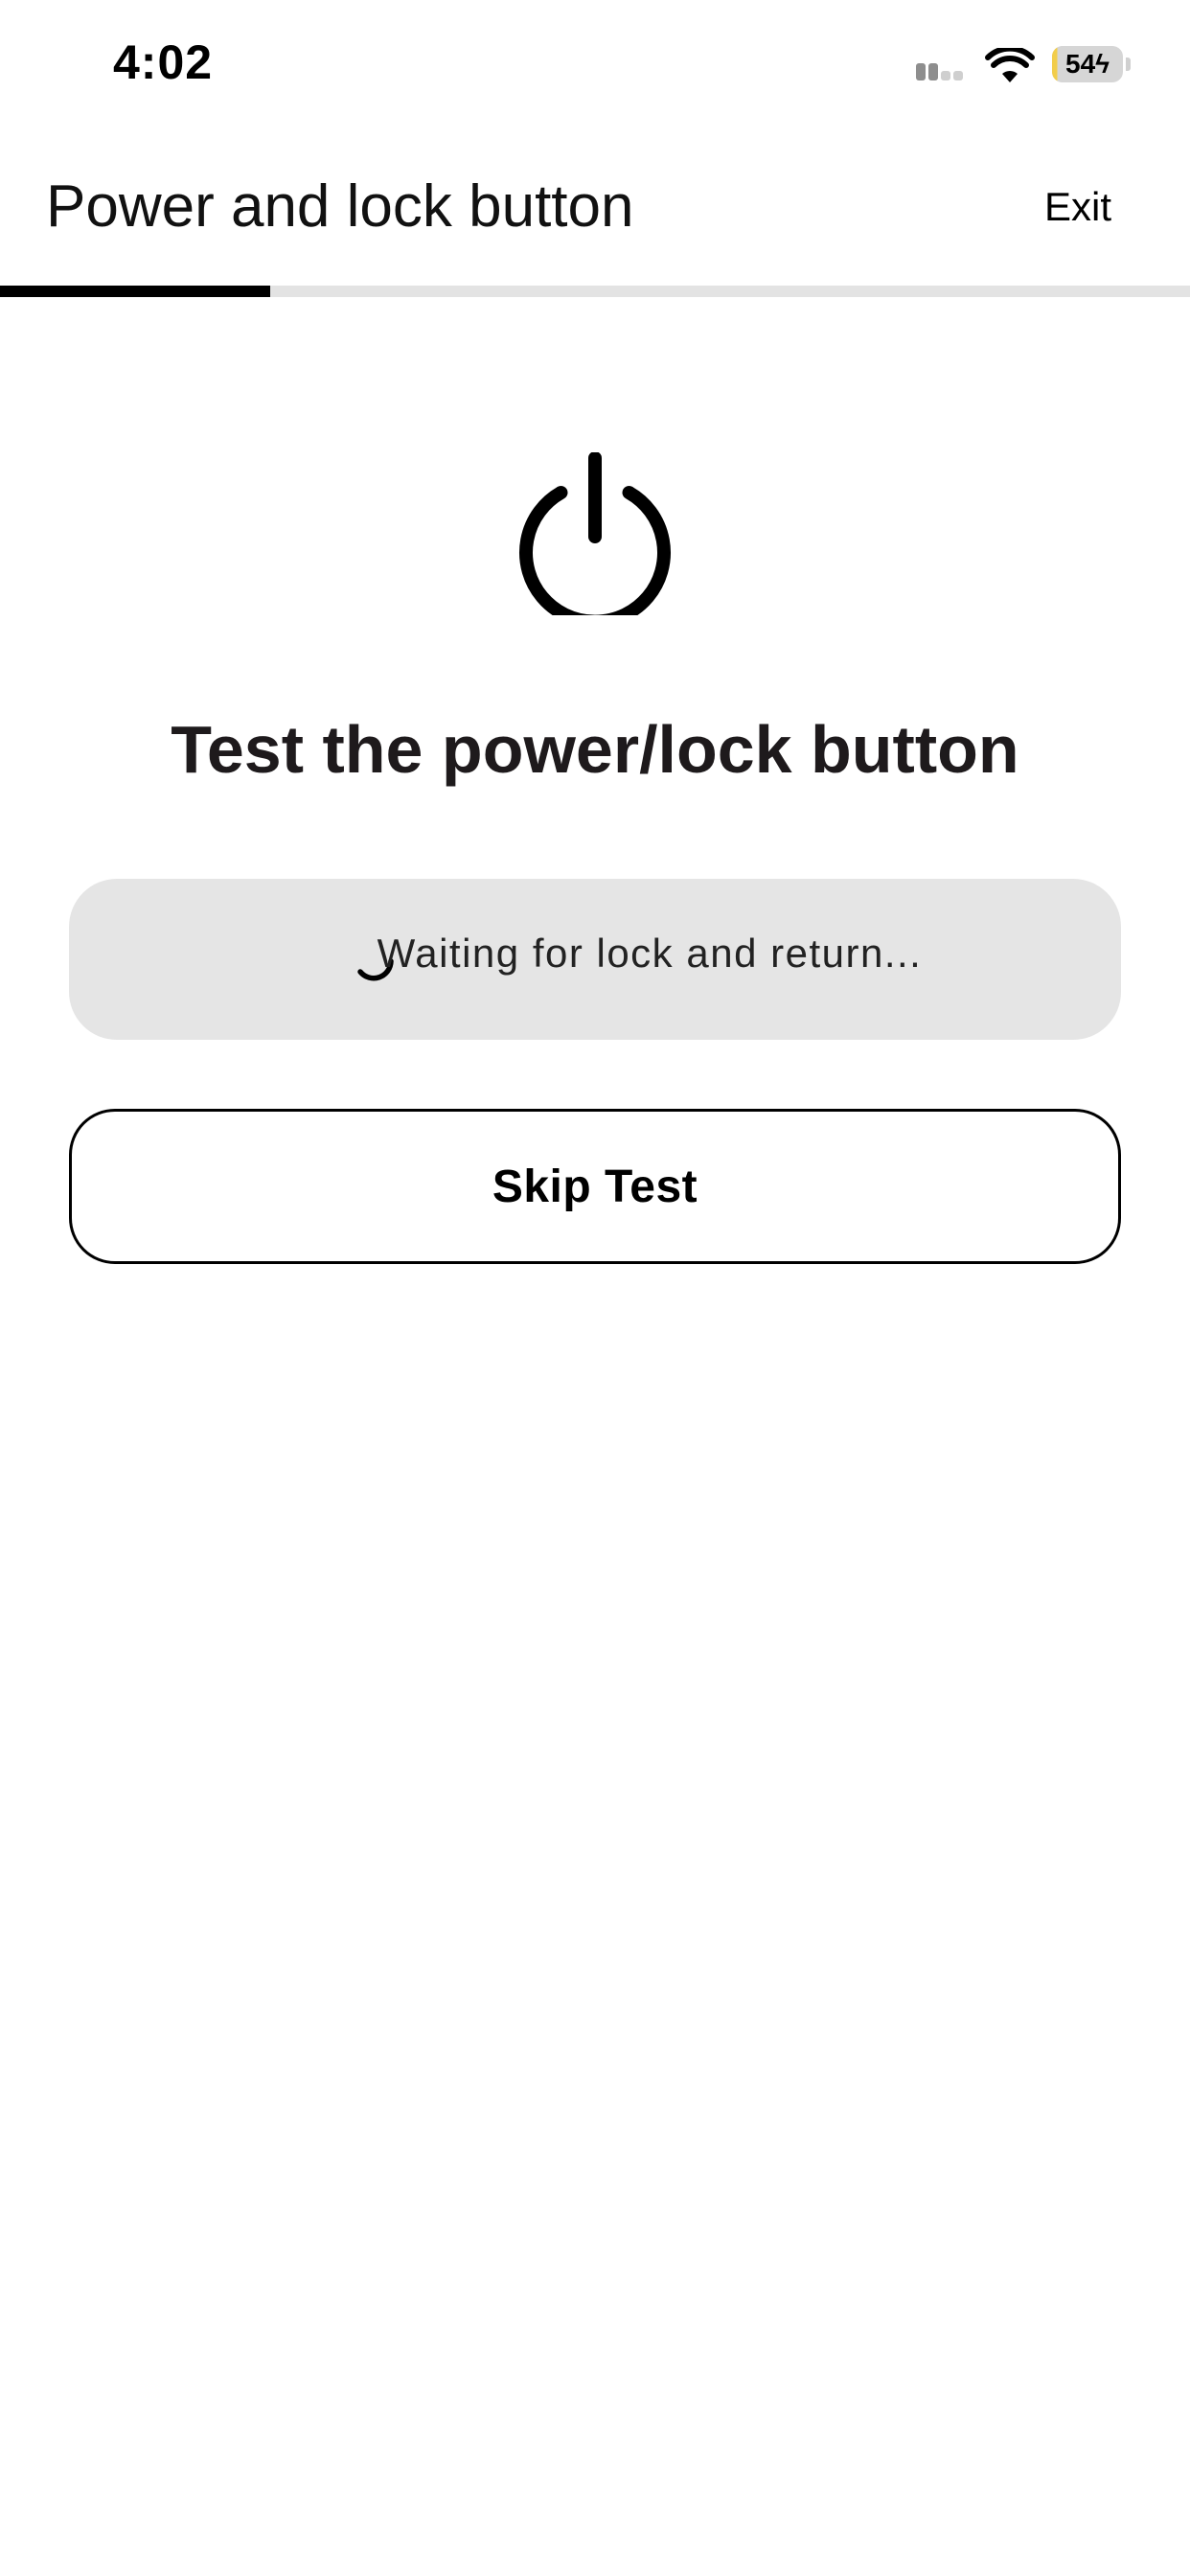  Describe the element at coordinates (595, 67) in the screenshot. I see `status-bar: 4:02 54ϟ` at that location.